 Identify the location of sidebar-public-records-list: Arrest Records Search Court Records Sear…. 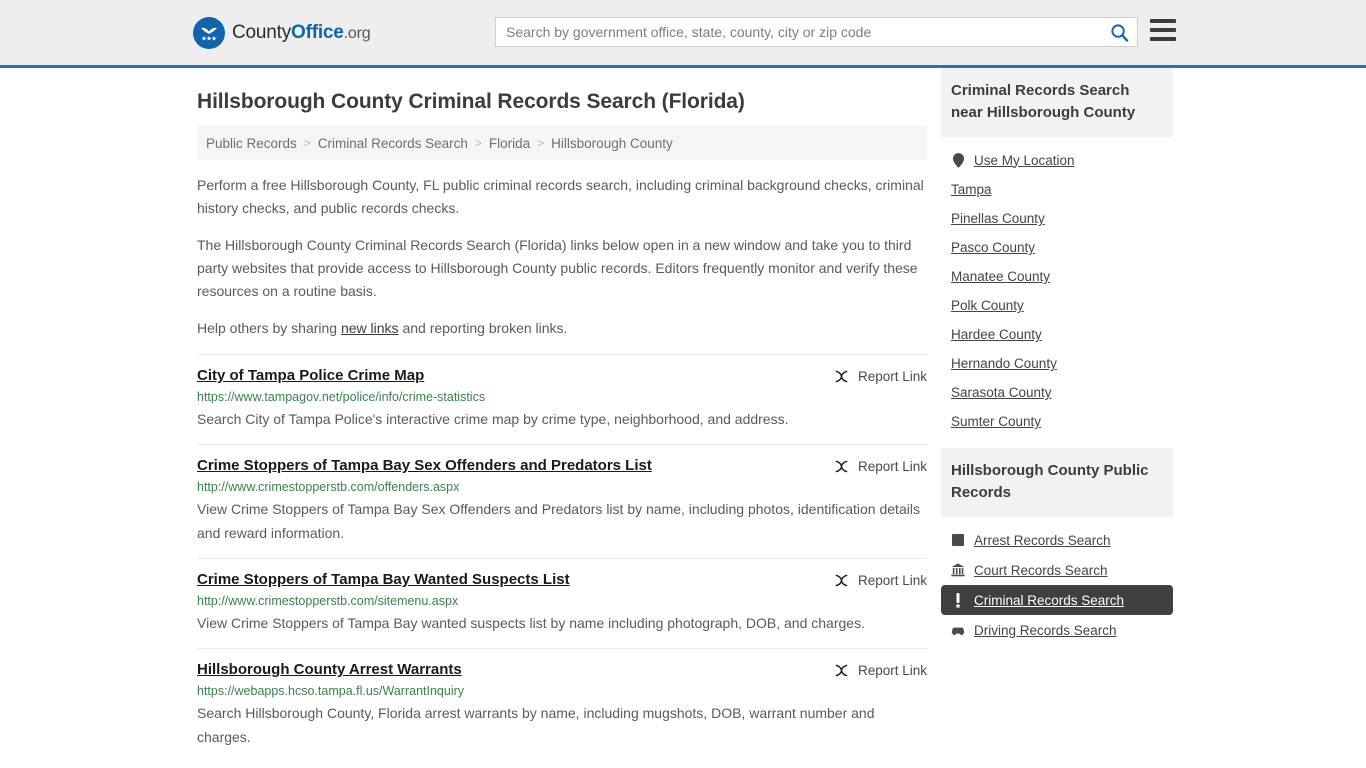
(1057, 584).